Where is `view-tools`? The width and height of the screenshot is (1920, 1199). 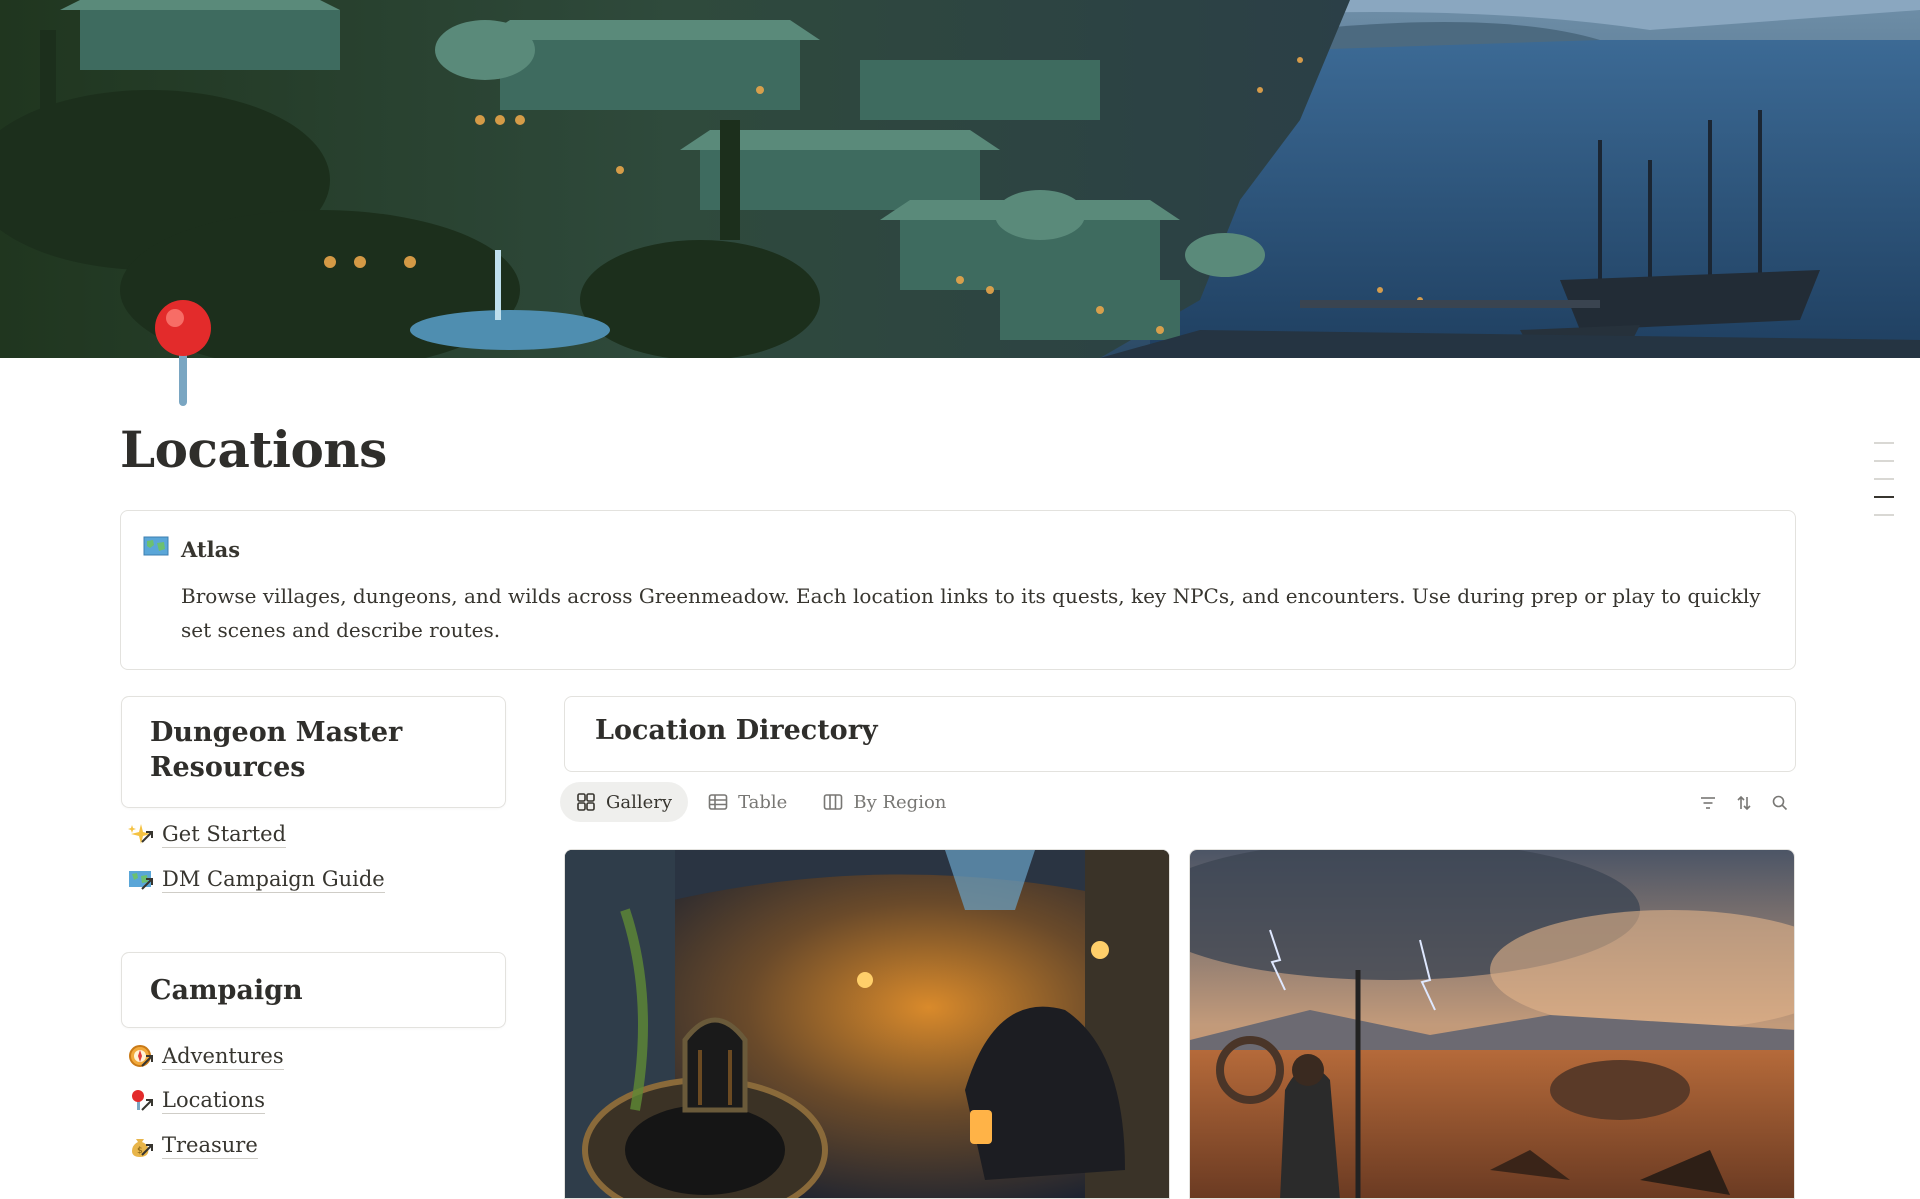
view-tools is located at coordinates (1744, 803).